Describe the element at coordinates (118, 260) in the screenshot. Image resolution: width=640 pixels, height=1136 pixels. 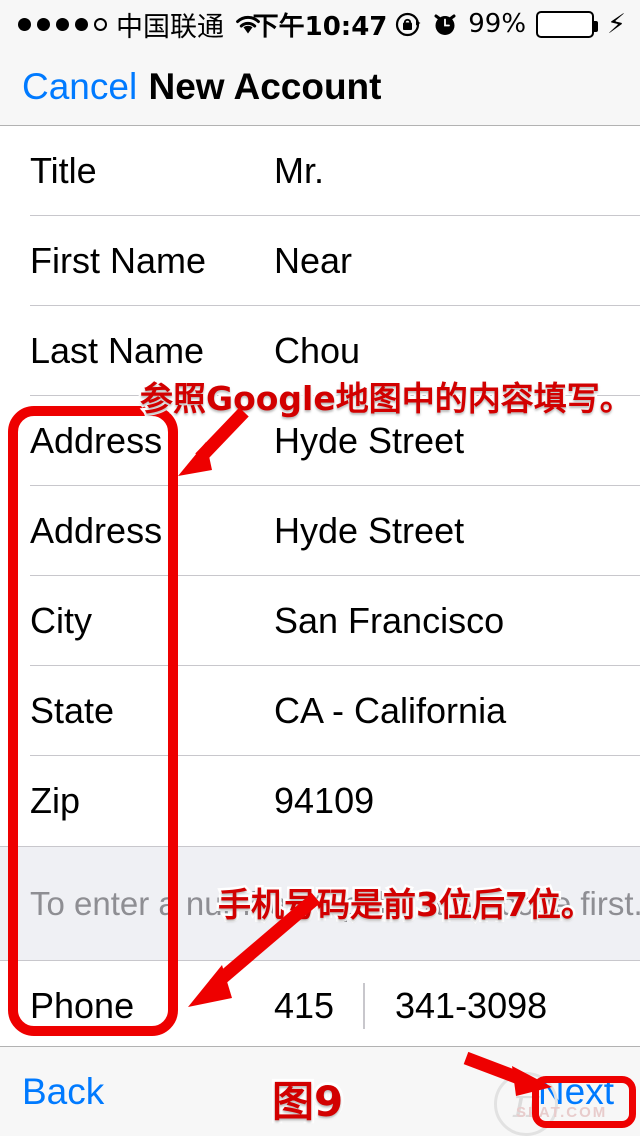
I see `row-label: First Name` at that location.